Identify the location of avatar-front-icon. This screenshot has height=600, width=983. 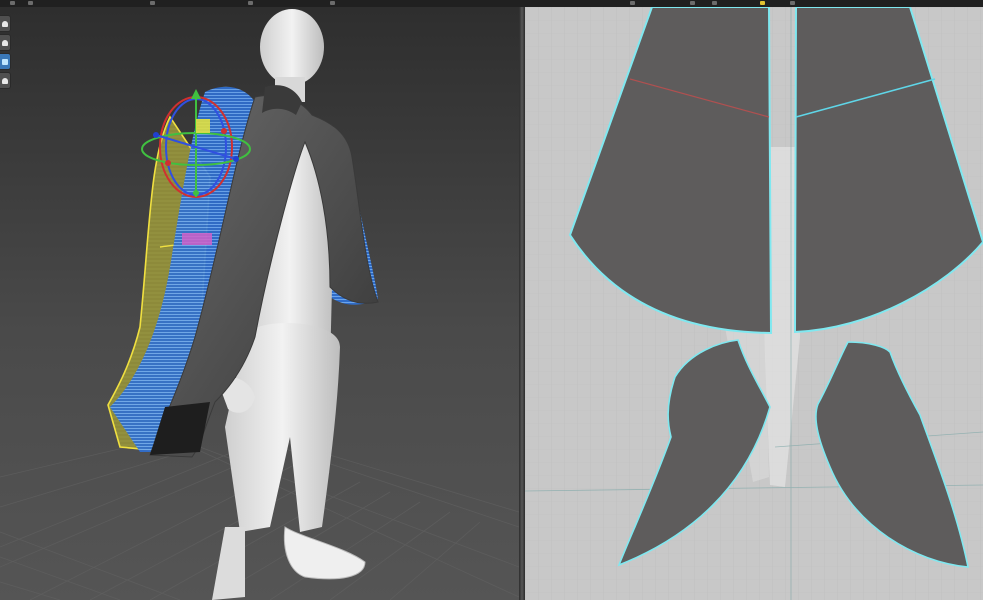
(5, 42).